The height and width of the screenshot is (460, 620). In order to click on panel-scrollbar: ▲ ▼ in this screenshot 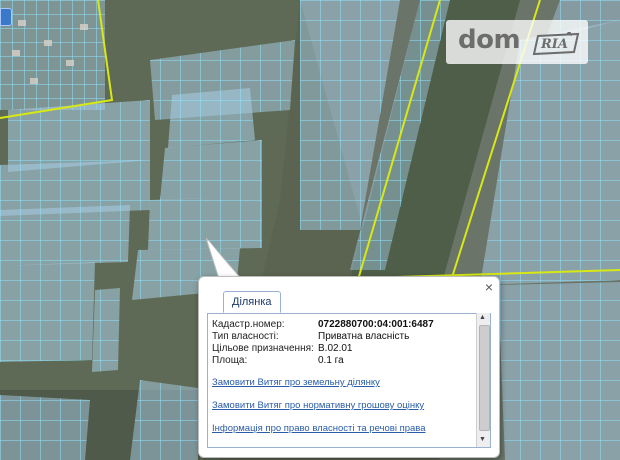, I will do `click(483, 380)`.